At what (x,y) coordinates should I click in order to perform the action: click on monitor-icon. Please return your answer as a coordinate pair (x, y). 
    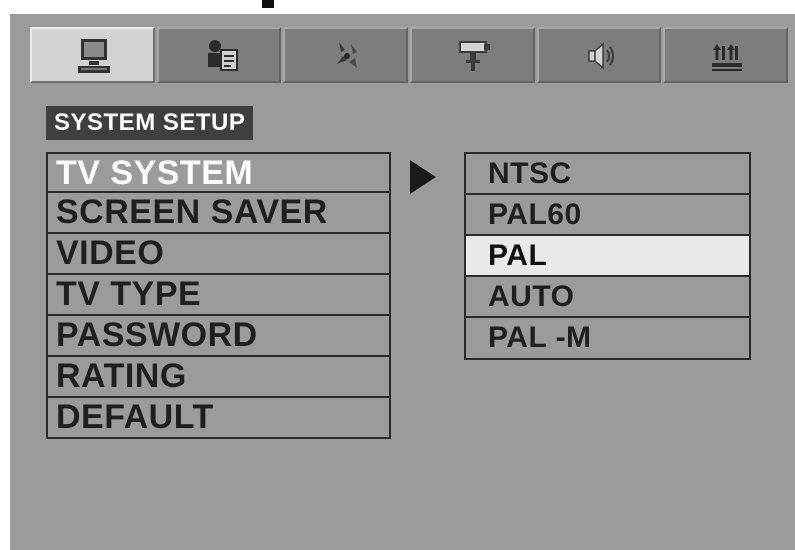
    Looking at the image, I should click on (94, 56).